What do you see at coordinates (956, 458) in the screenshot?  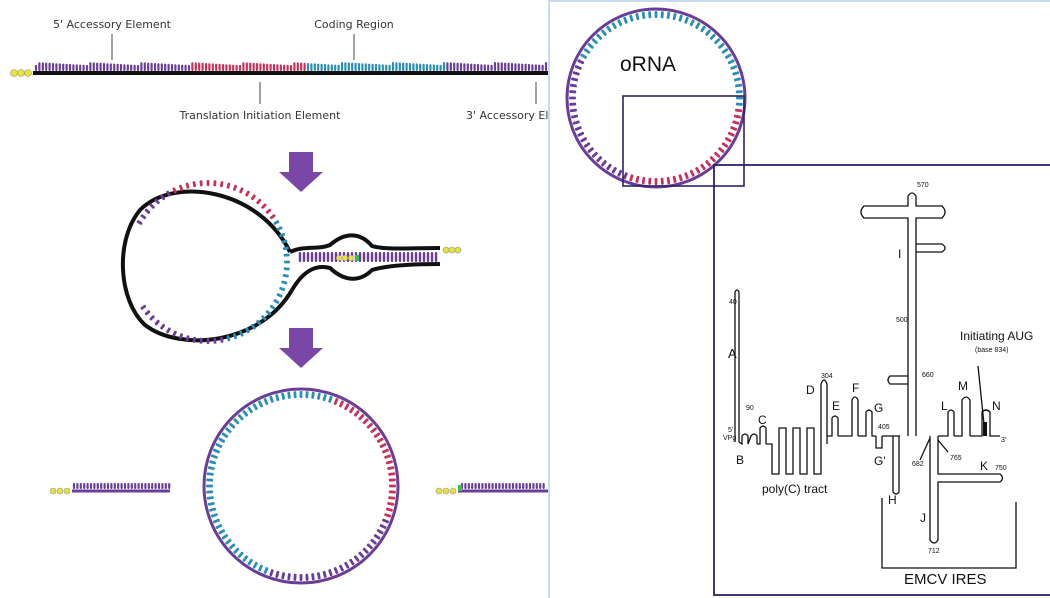 I see `ires-number-765: 765` at bounding box center [956, 458].